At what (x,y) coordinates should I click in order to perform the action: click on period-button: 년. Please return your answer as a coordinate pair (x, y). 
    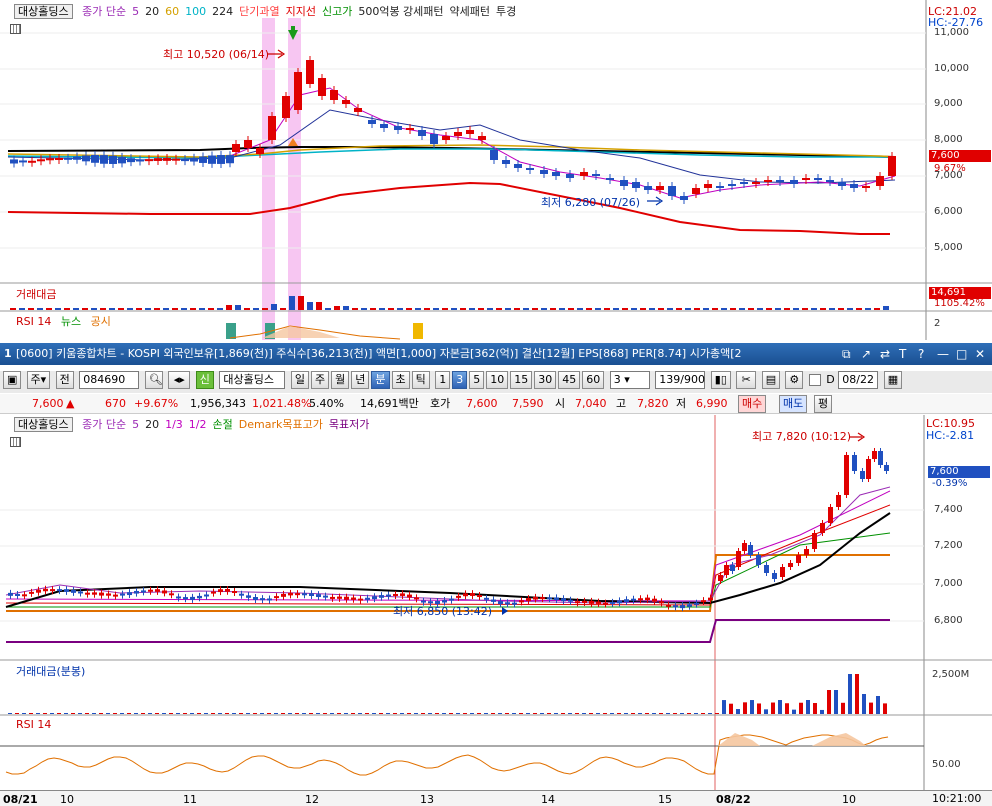
    Looking at the image, I should click on (360, 380).